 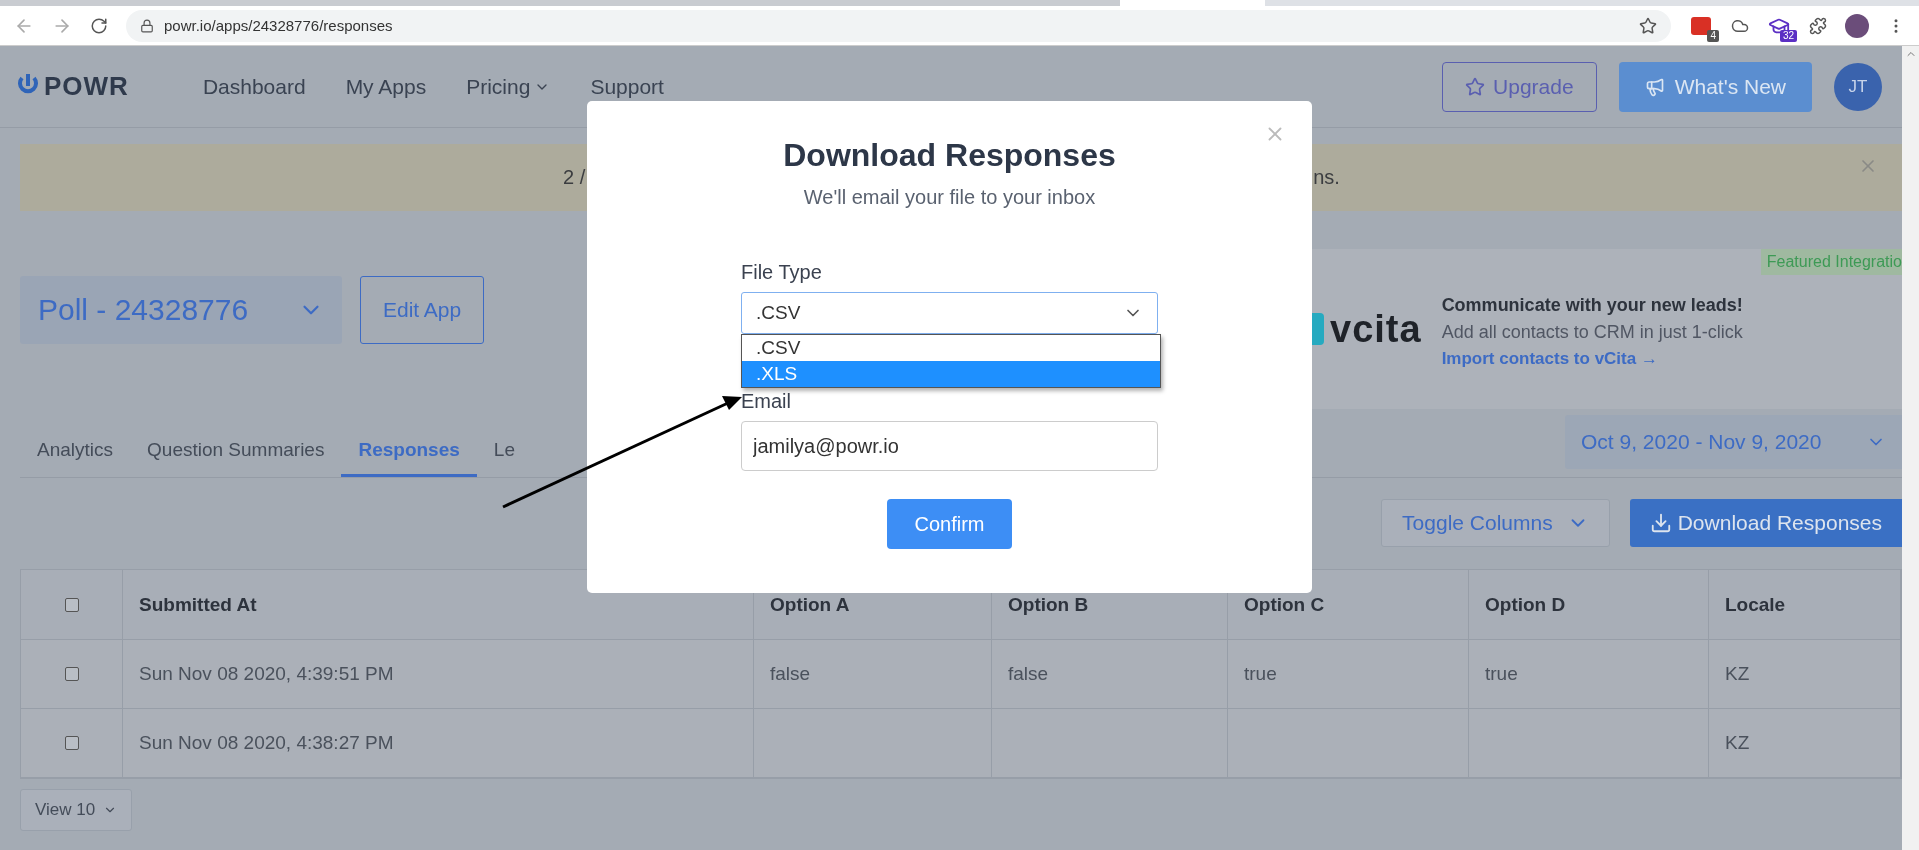 I want to click on date-range-picker: Oct 9, 2020 - Nov 9, 2020, so click(x=1733, y=442).